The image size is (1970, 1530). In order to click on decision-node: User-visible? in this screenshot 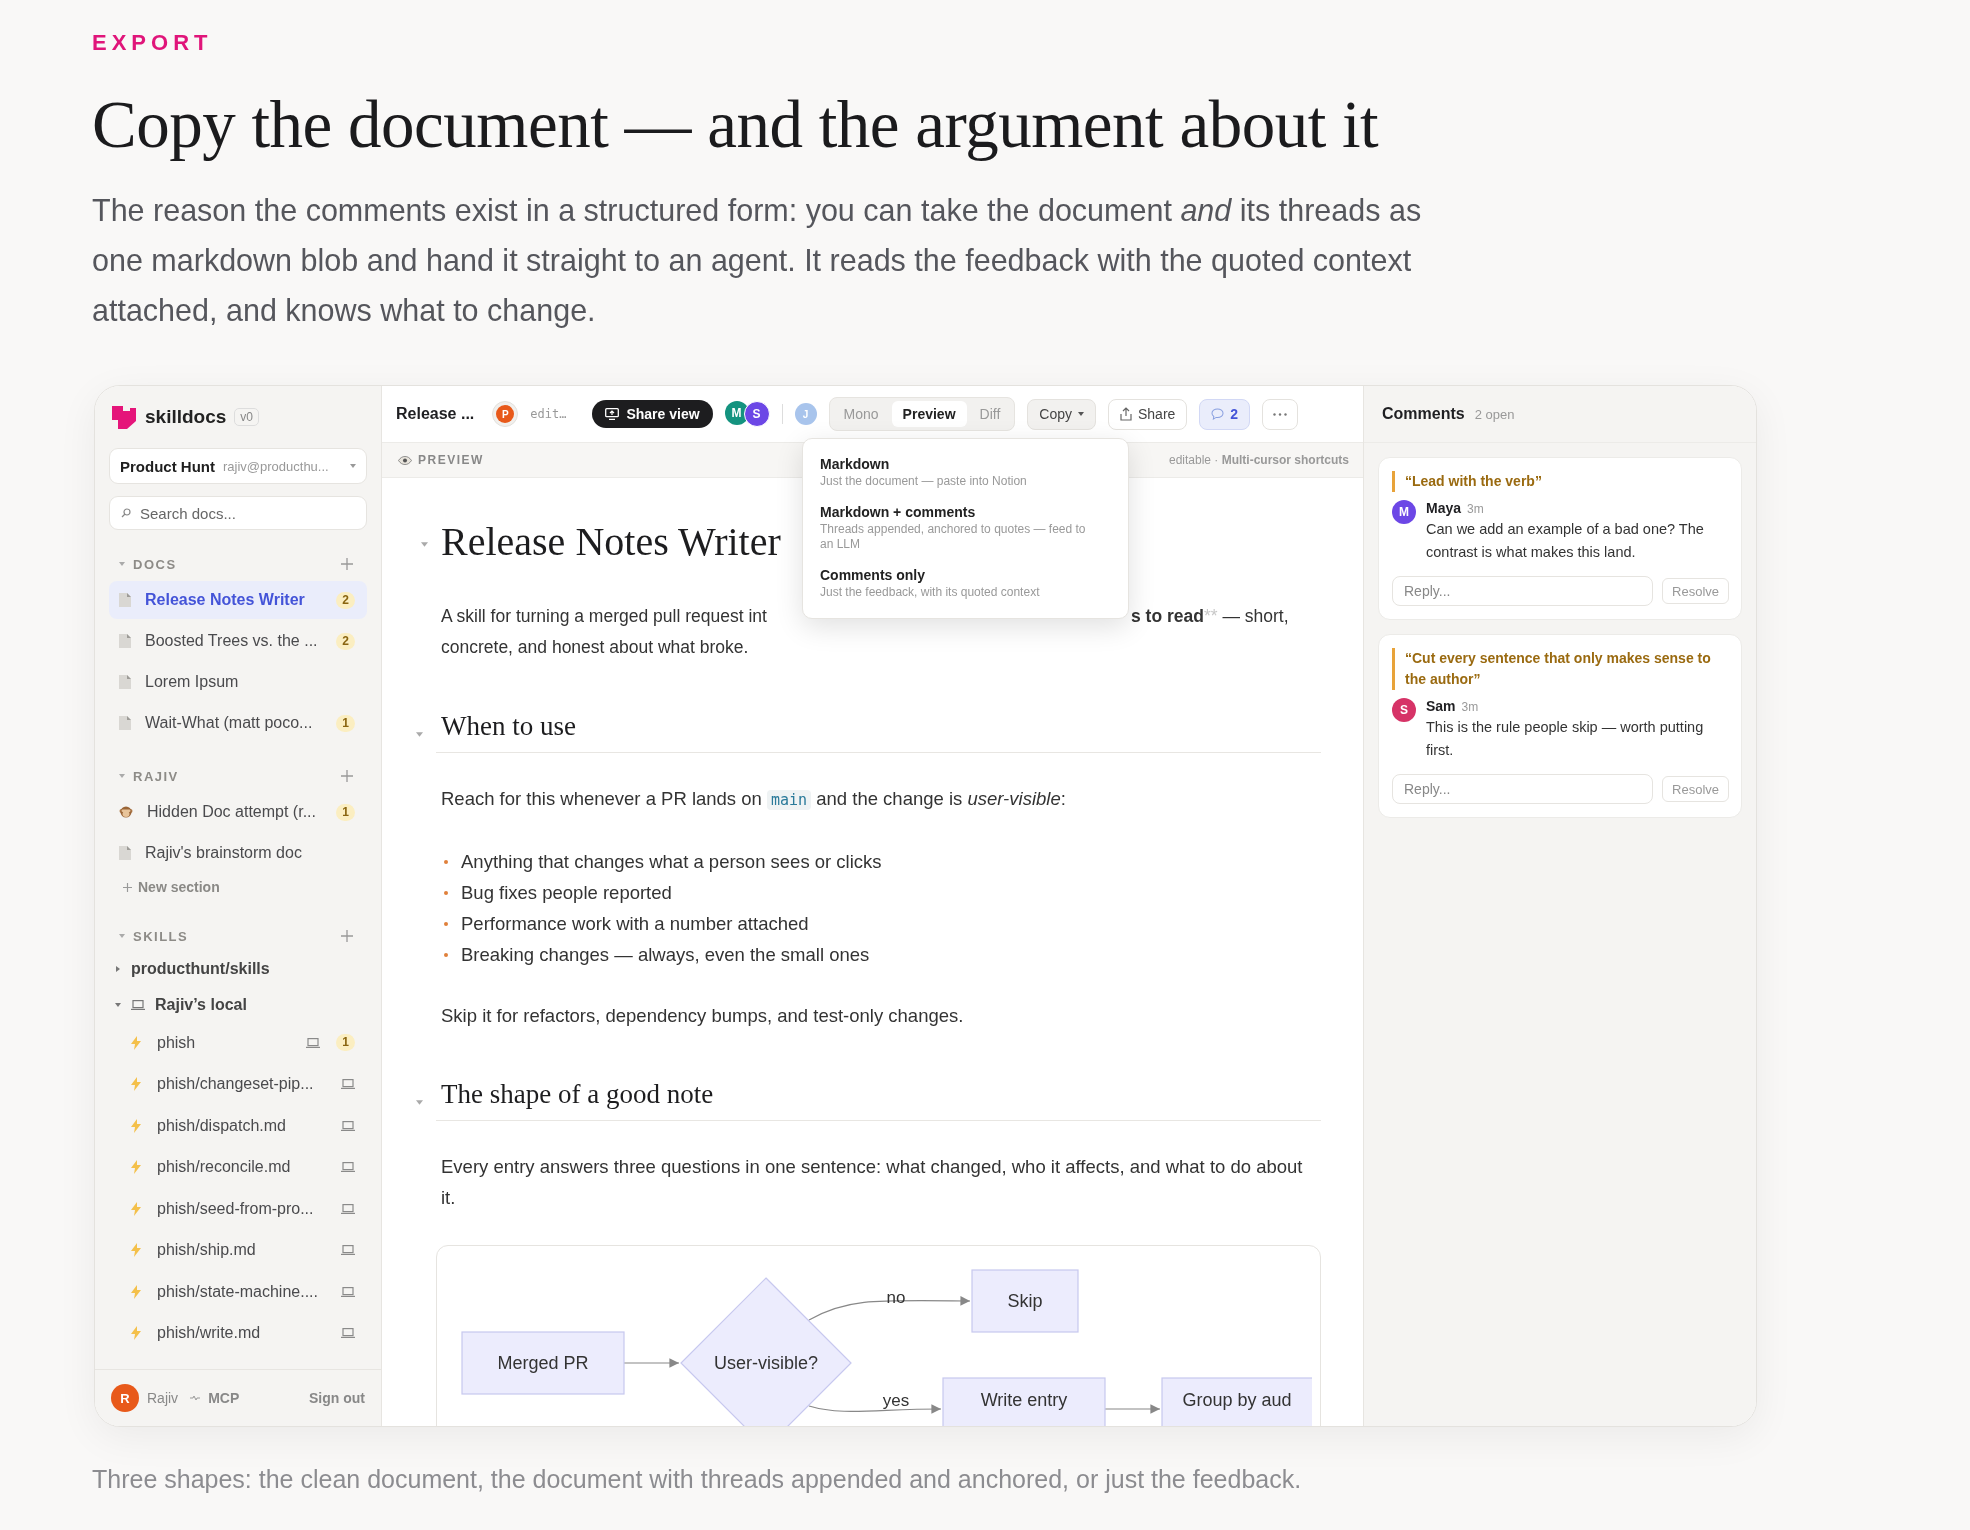, I will do `click(766, 1351)`.